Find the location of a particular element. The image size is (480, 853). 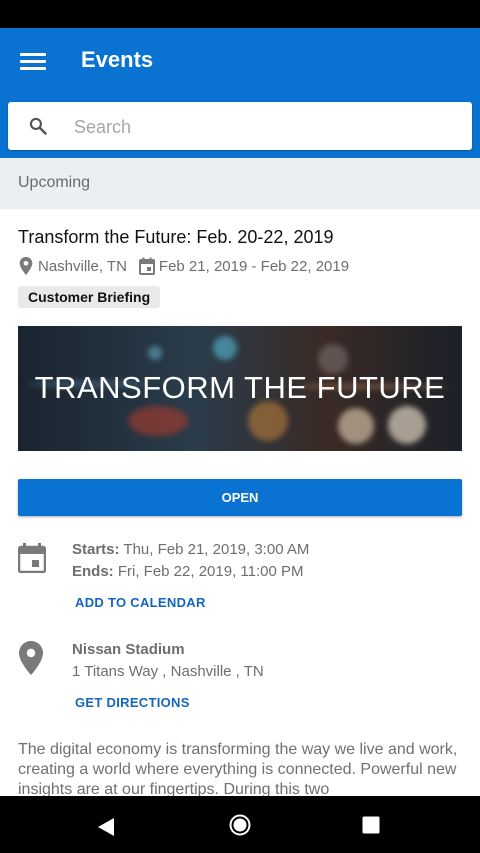

get-directions-link: GET DIRECTIONS is located at coordinates (132, 702).